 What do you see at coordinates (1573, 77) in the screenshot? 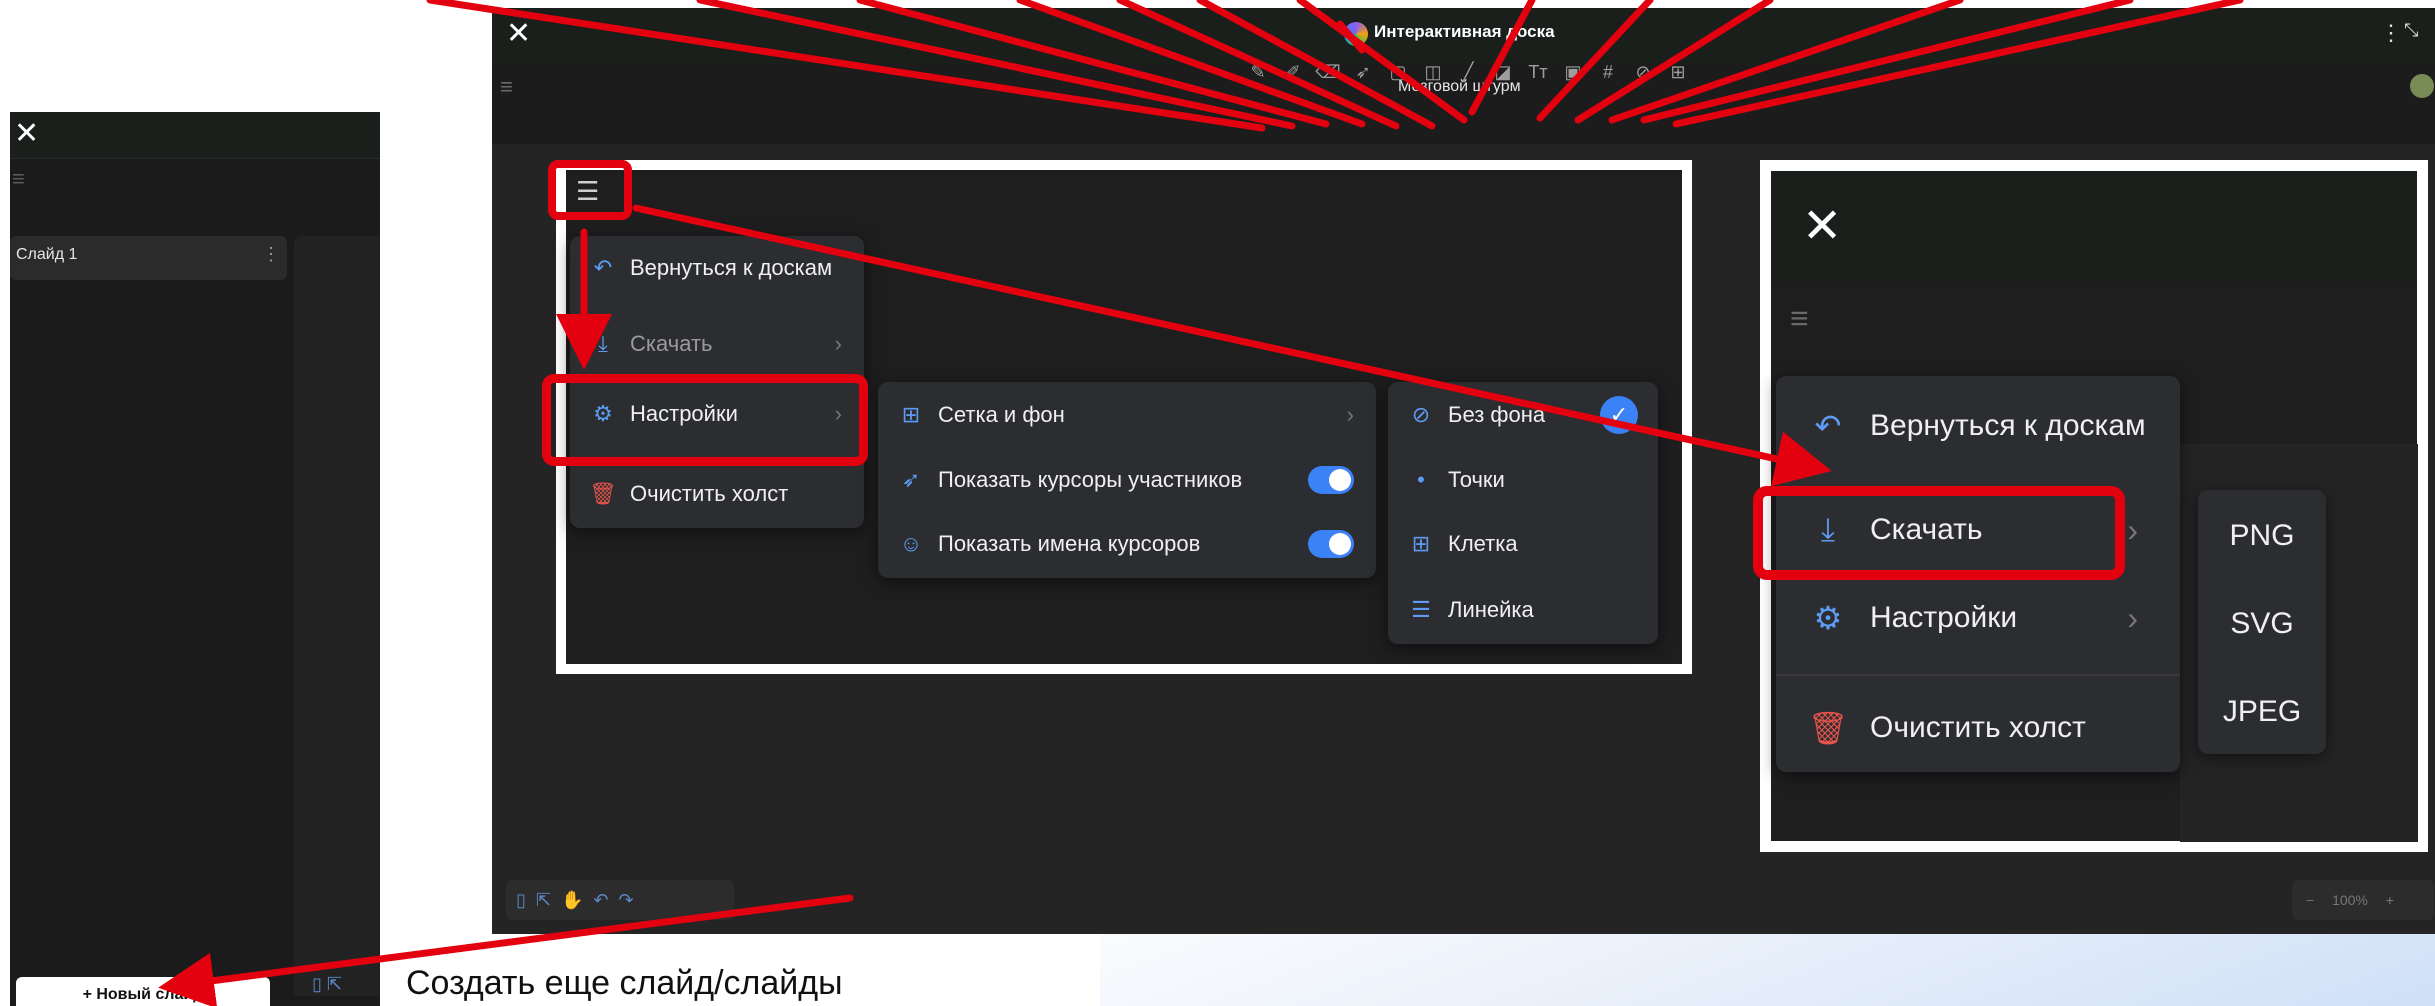
I see `image-icon: ▣` at bounding box center [1573, 77].